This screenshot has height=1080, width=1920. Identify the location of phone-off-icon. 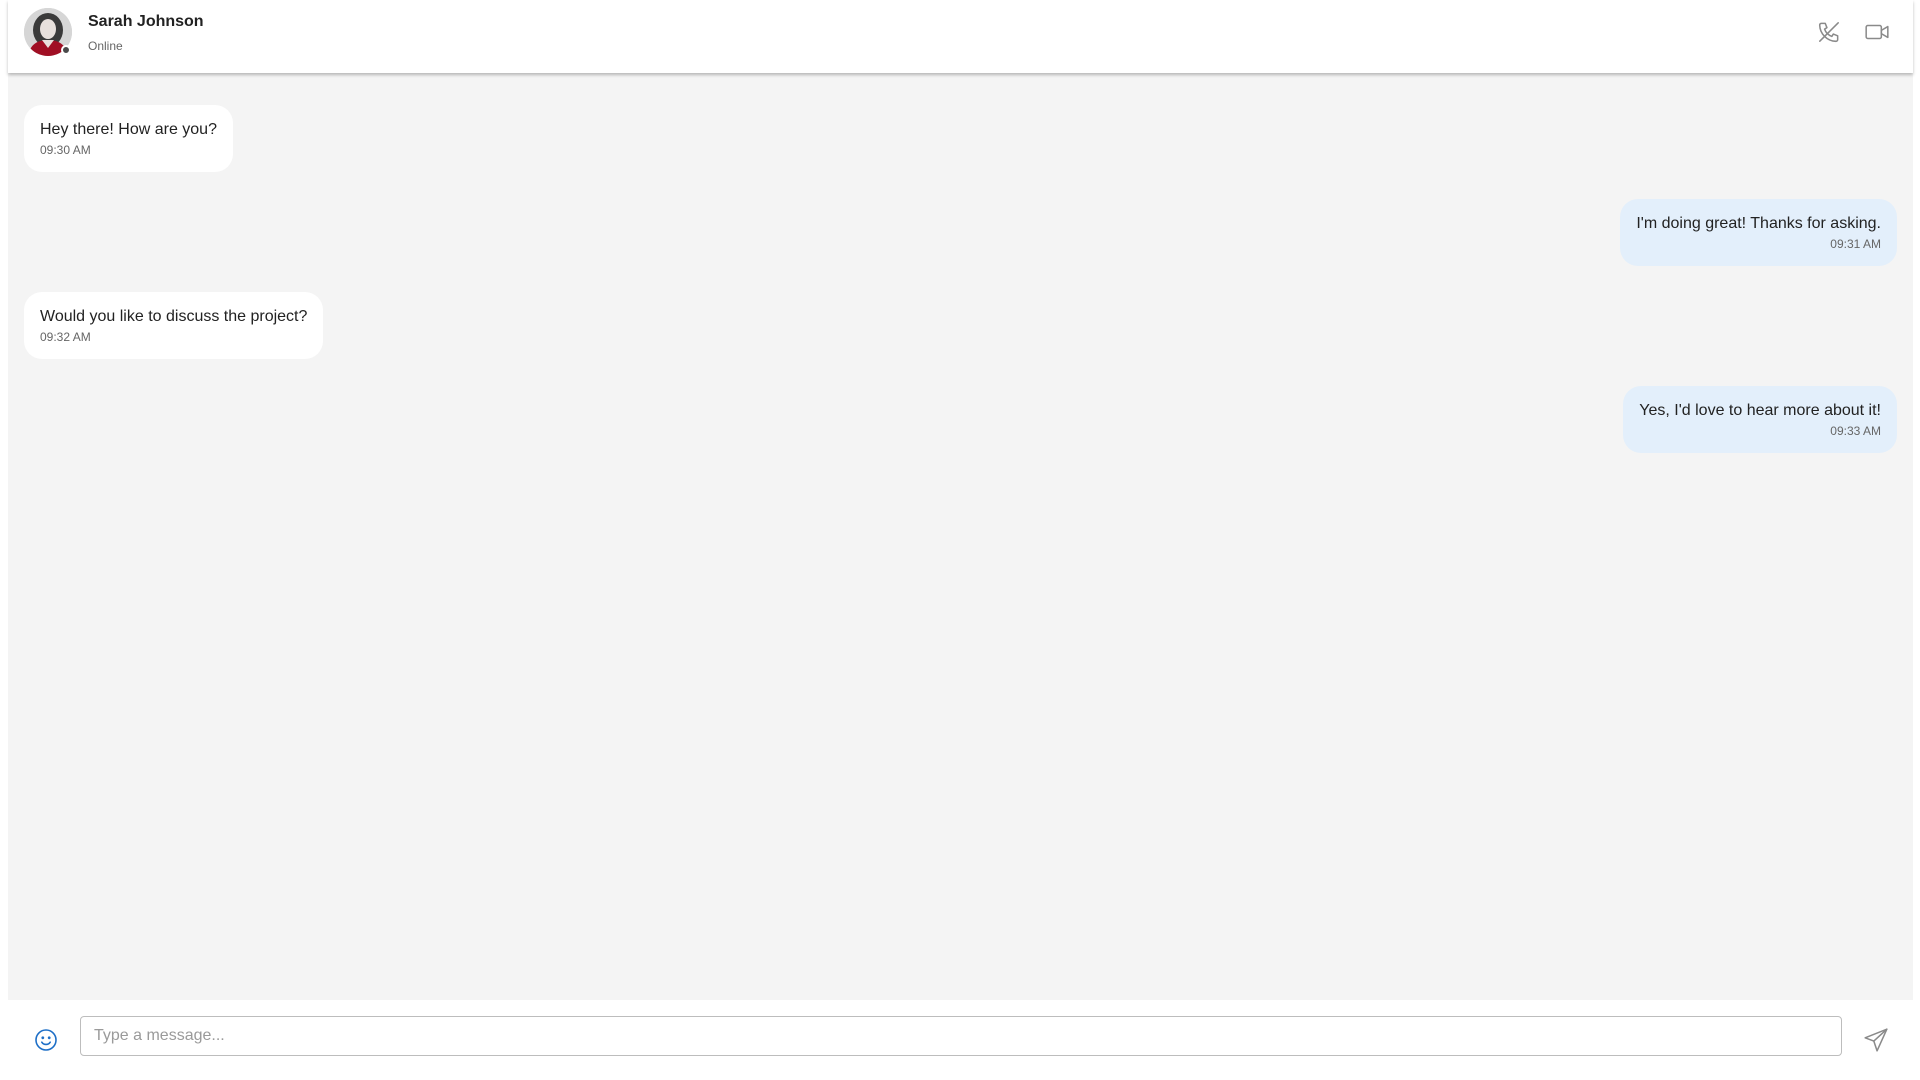
(1828, 32).